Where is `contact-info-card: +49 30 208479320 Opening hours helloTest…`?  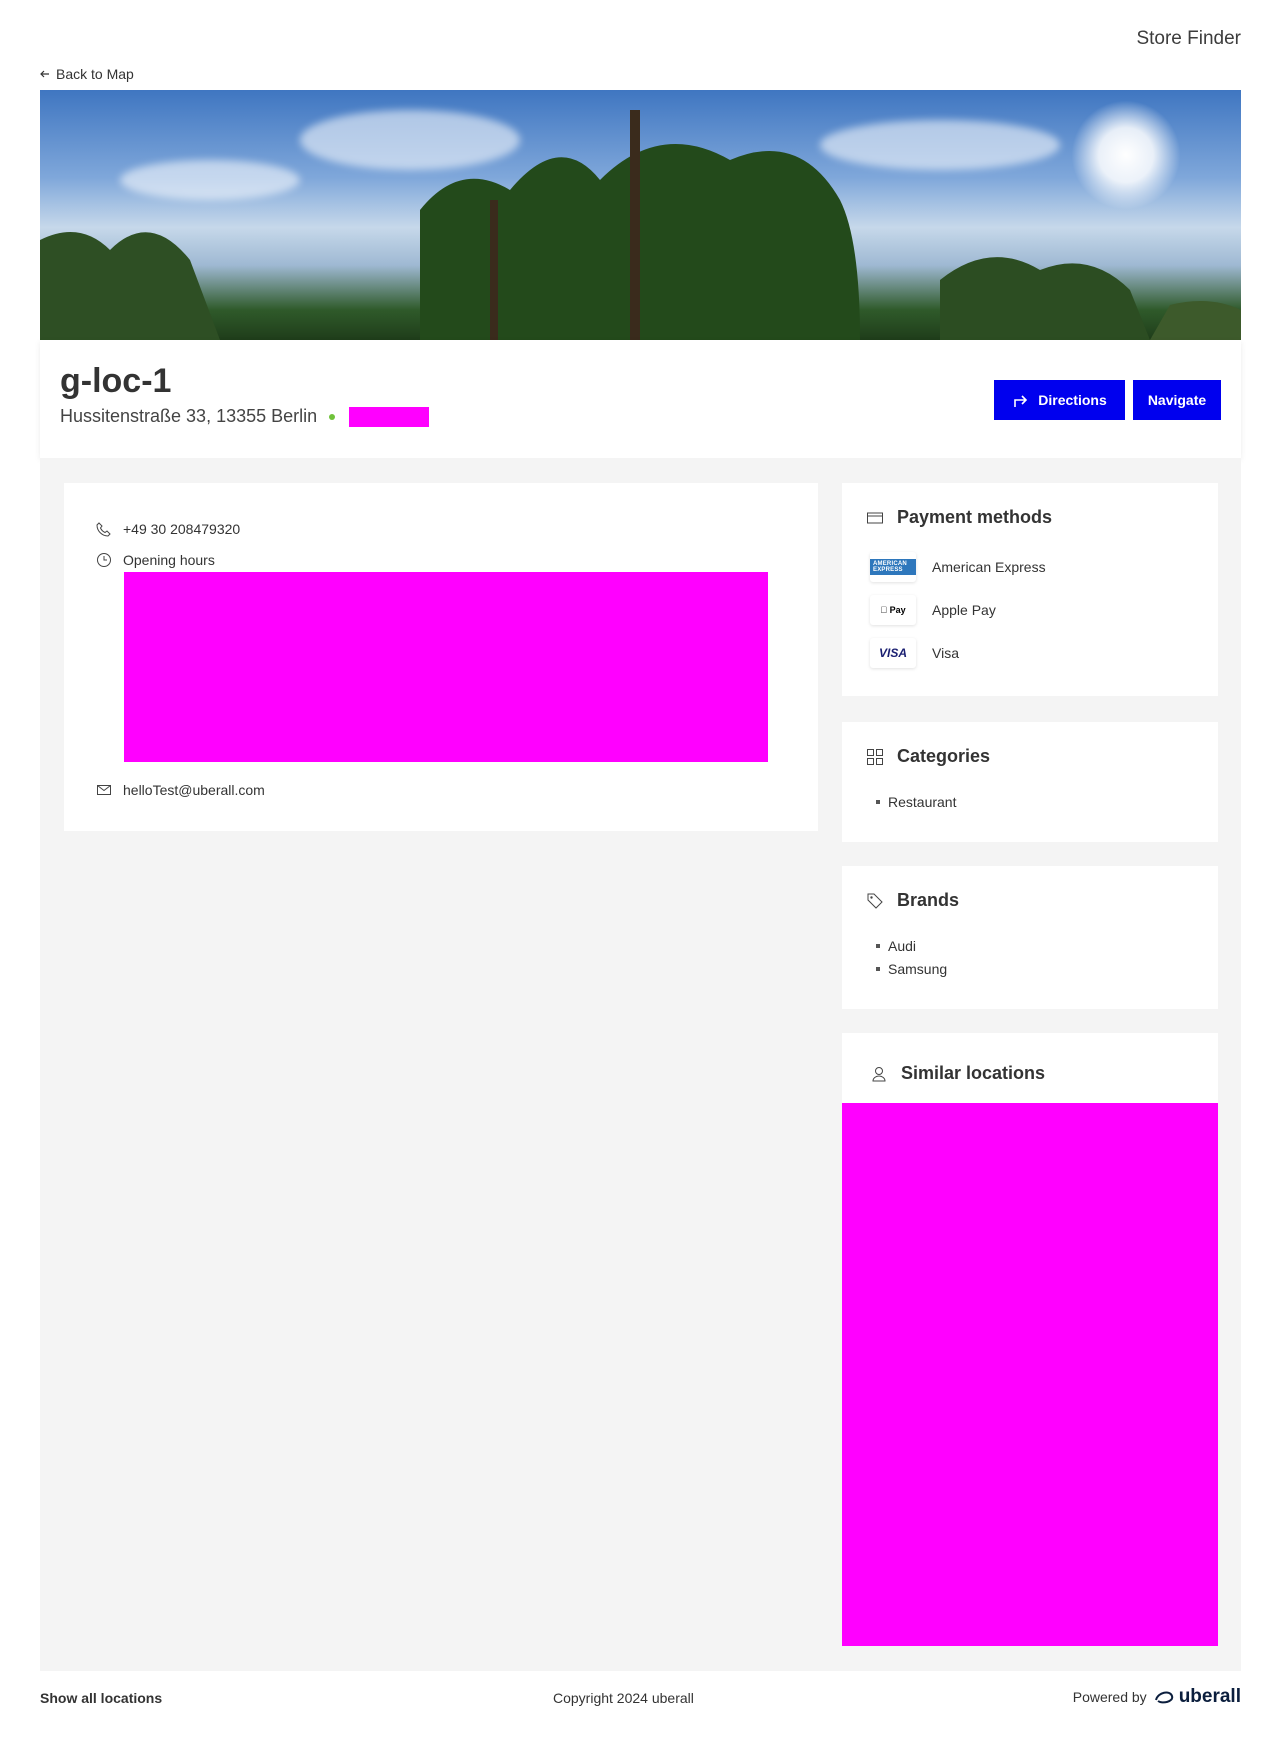 contact-info-card: +49 30 208479320 Opening hours helloTest… is located at coordinates (441, 657).